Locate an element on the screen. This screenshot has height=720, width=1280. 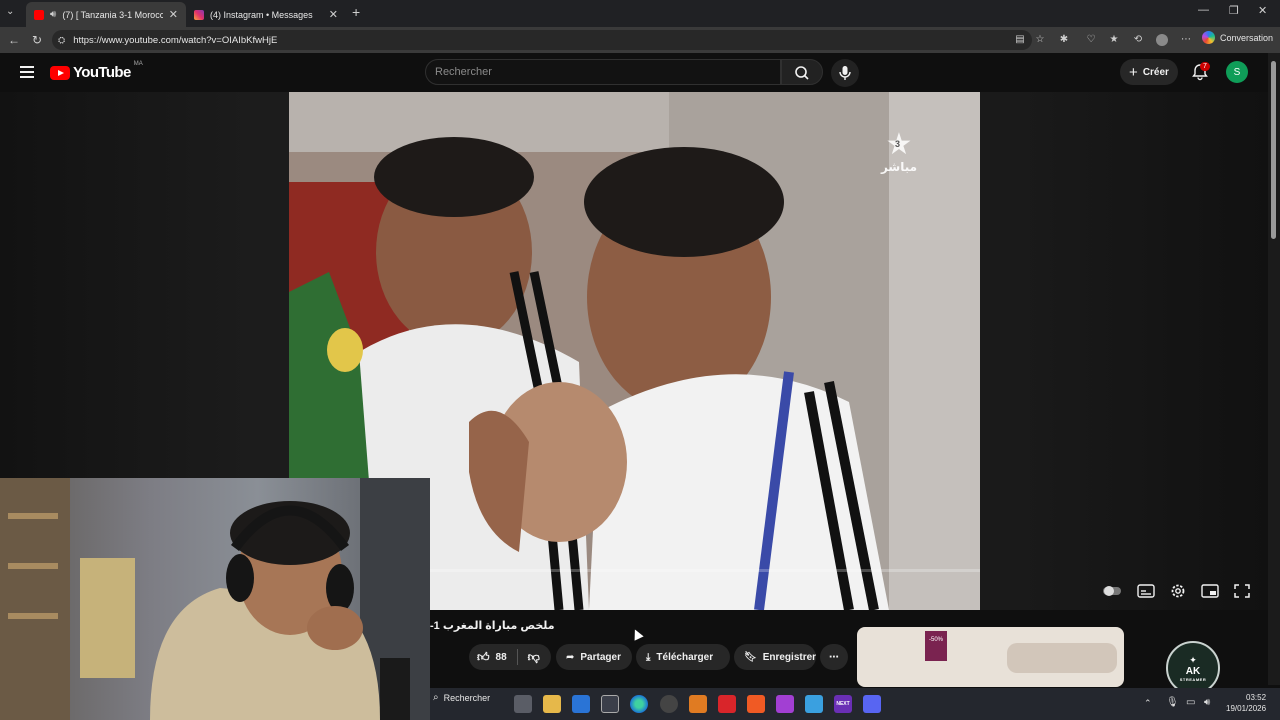
channel-number: 3 is located at coordinates (898, 144).